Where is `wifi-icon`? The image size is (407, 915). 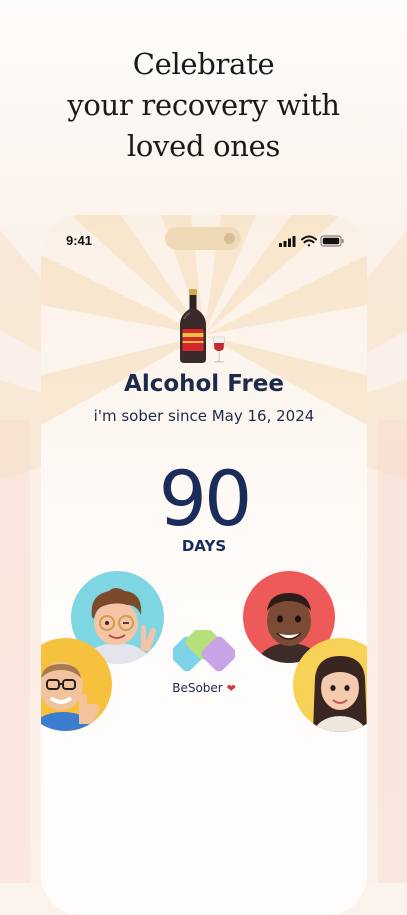
wifi-icon is located at coordinates (309, 241).